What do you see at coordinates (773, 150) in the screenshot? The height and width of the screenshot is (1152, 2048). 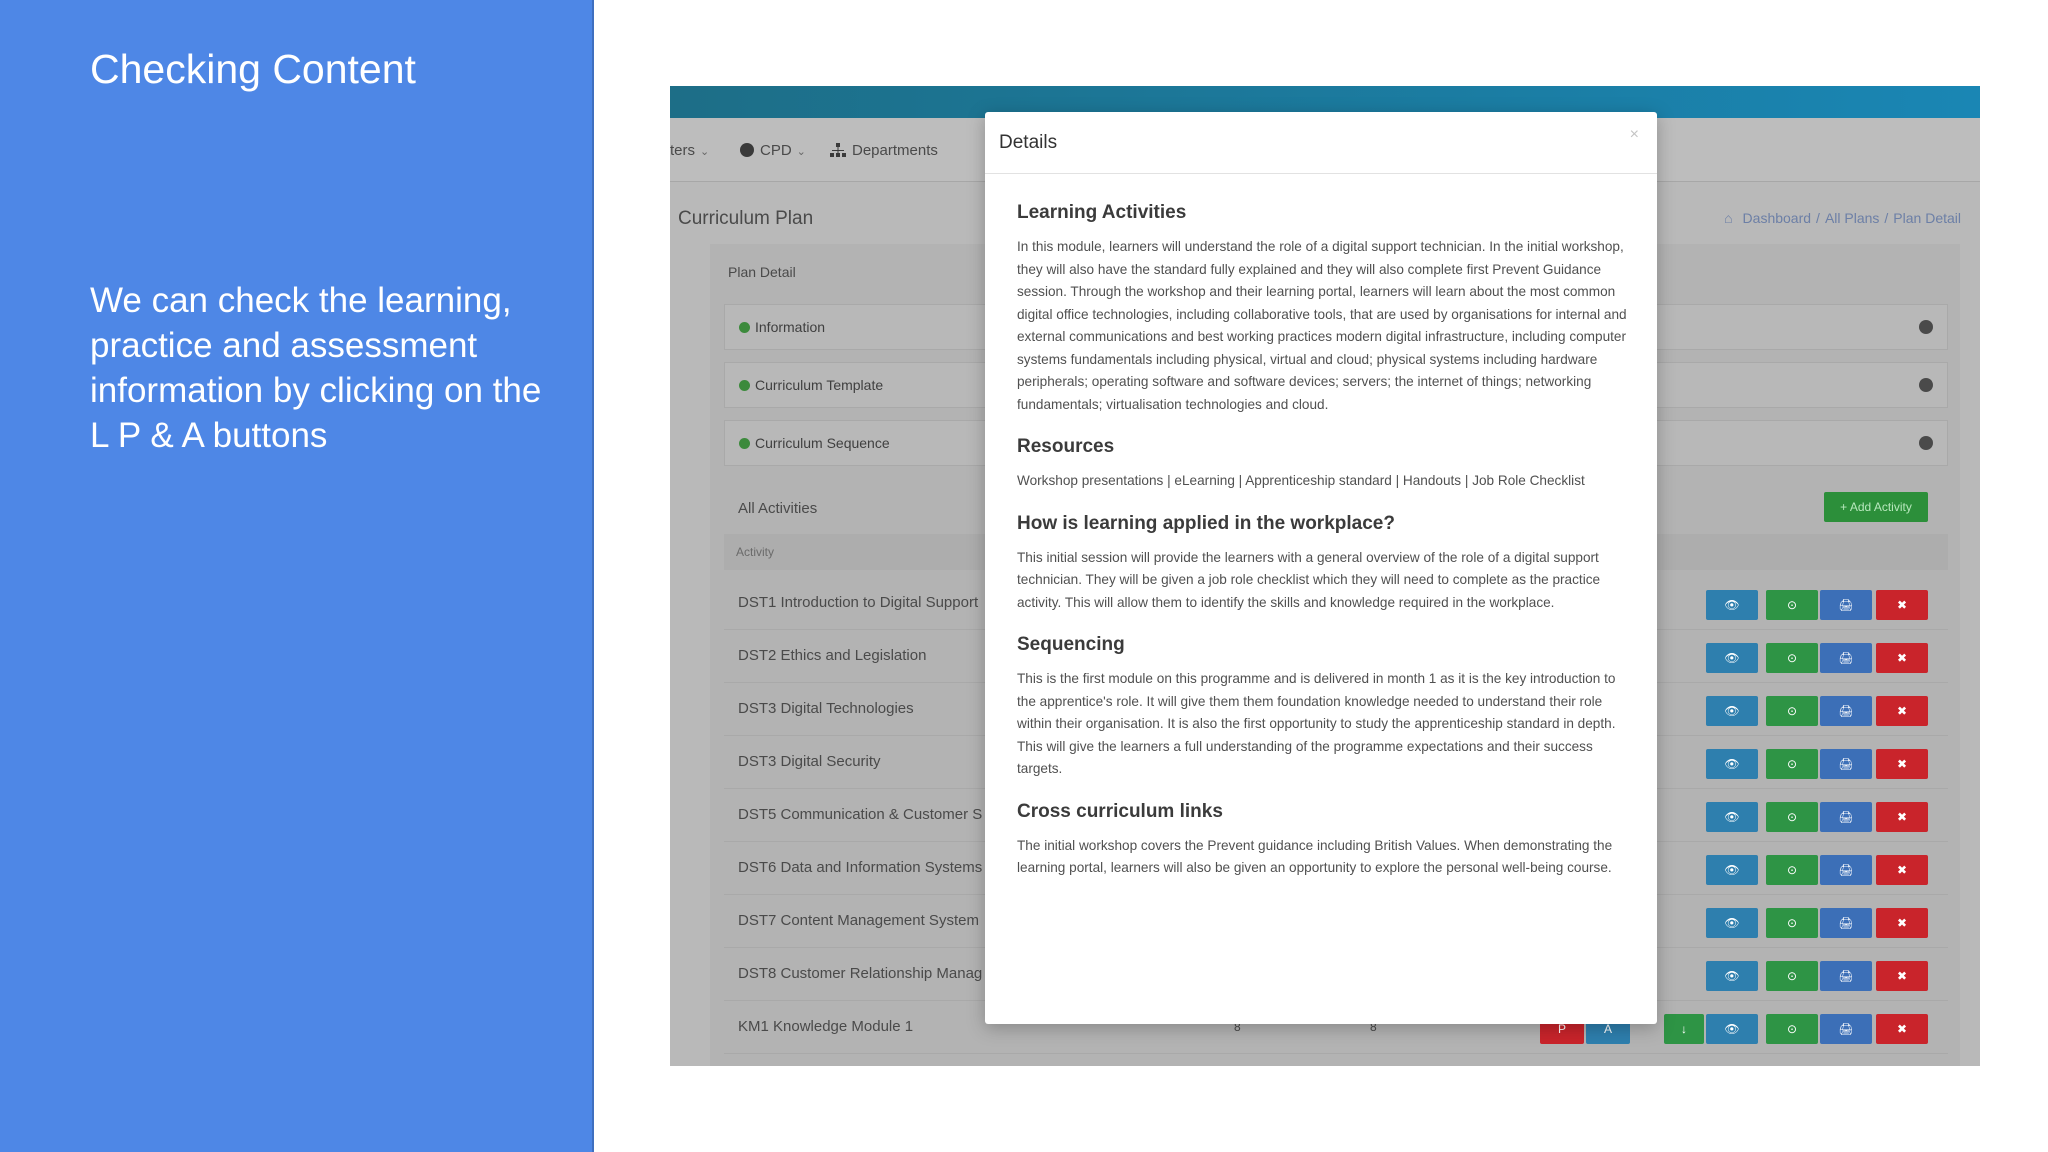 I see `menu-item-cpd: CPD ⌄` at bounding box center [773, 150].